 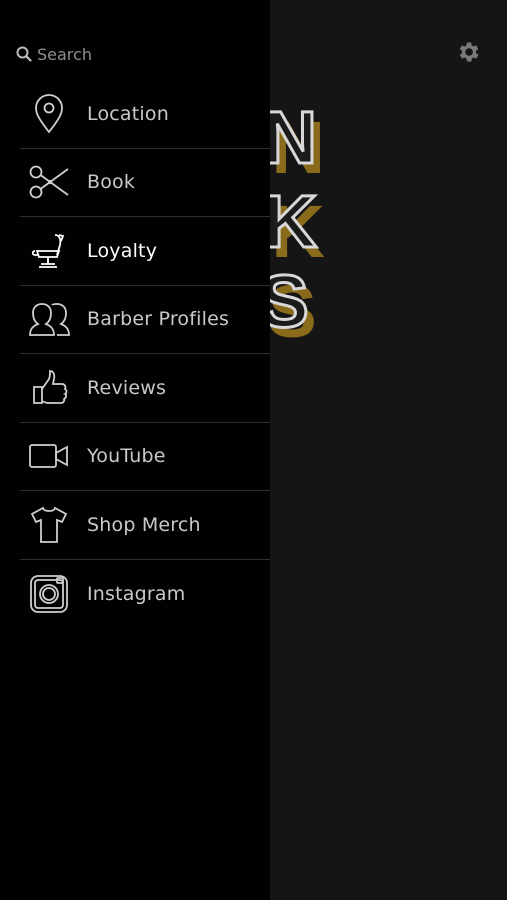 I want to click on menu-item-instagram: Instagram, so click(x=145, y=594).